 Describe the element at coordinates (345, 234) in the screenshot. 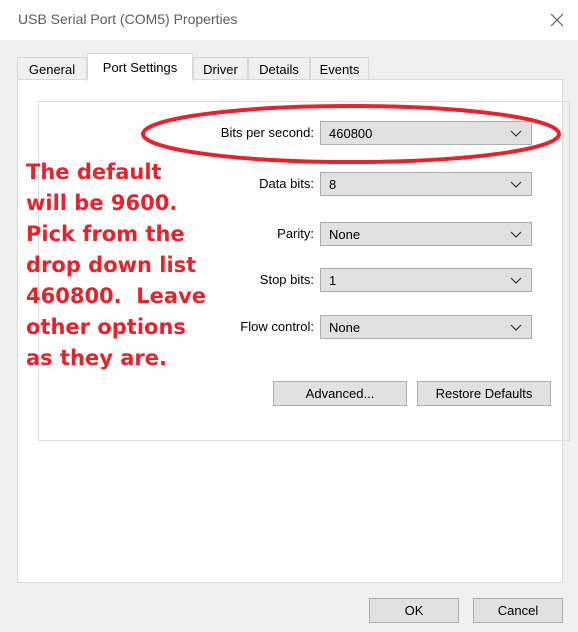

I see `parity-value: None` at that location.